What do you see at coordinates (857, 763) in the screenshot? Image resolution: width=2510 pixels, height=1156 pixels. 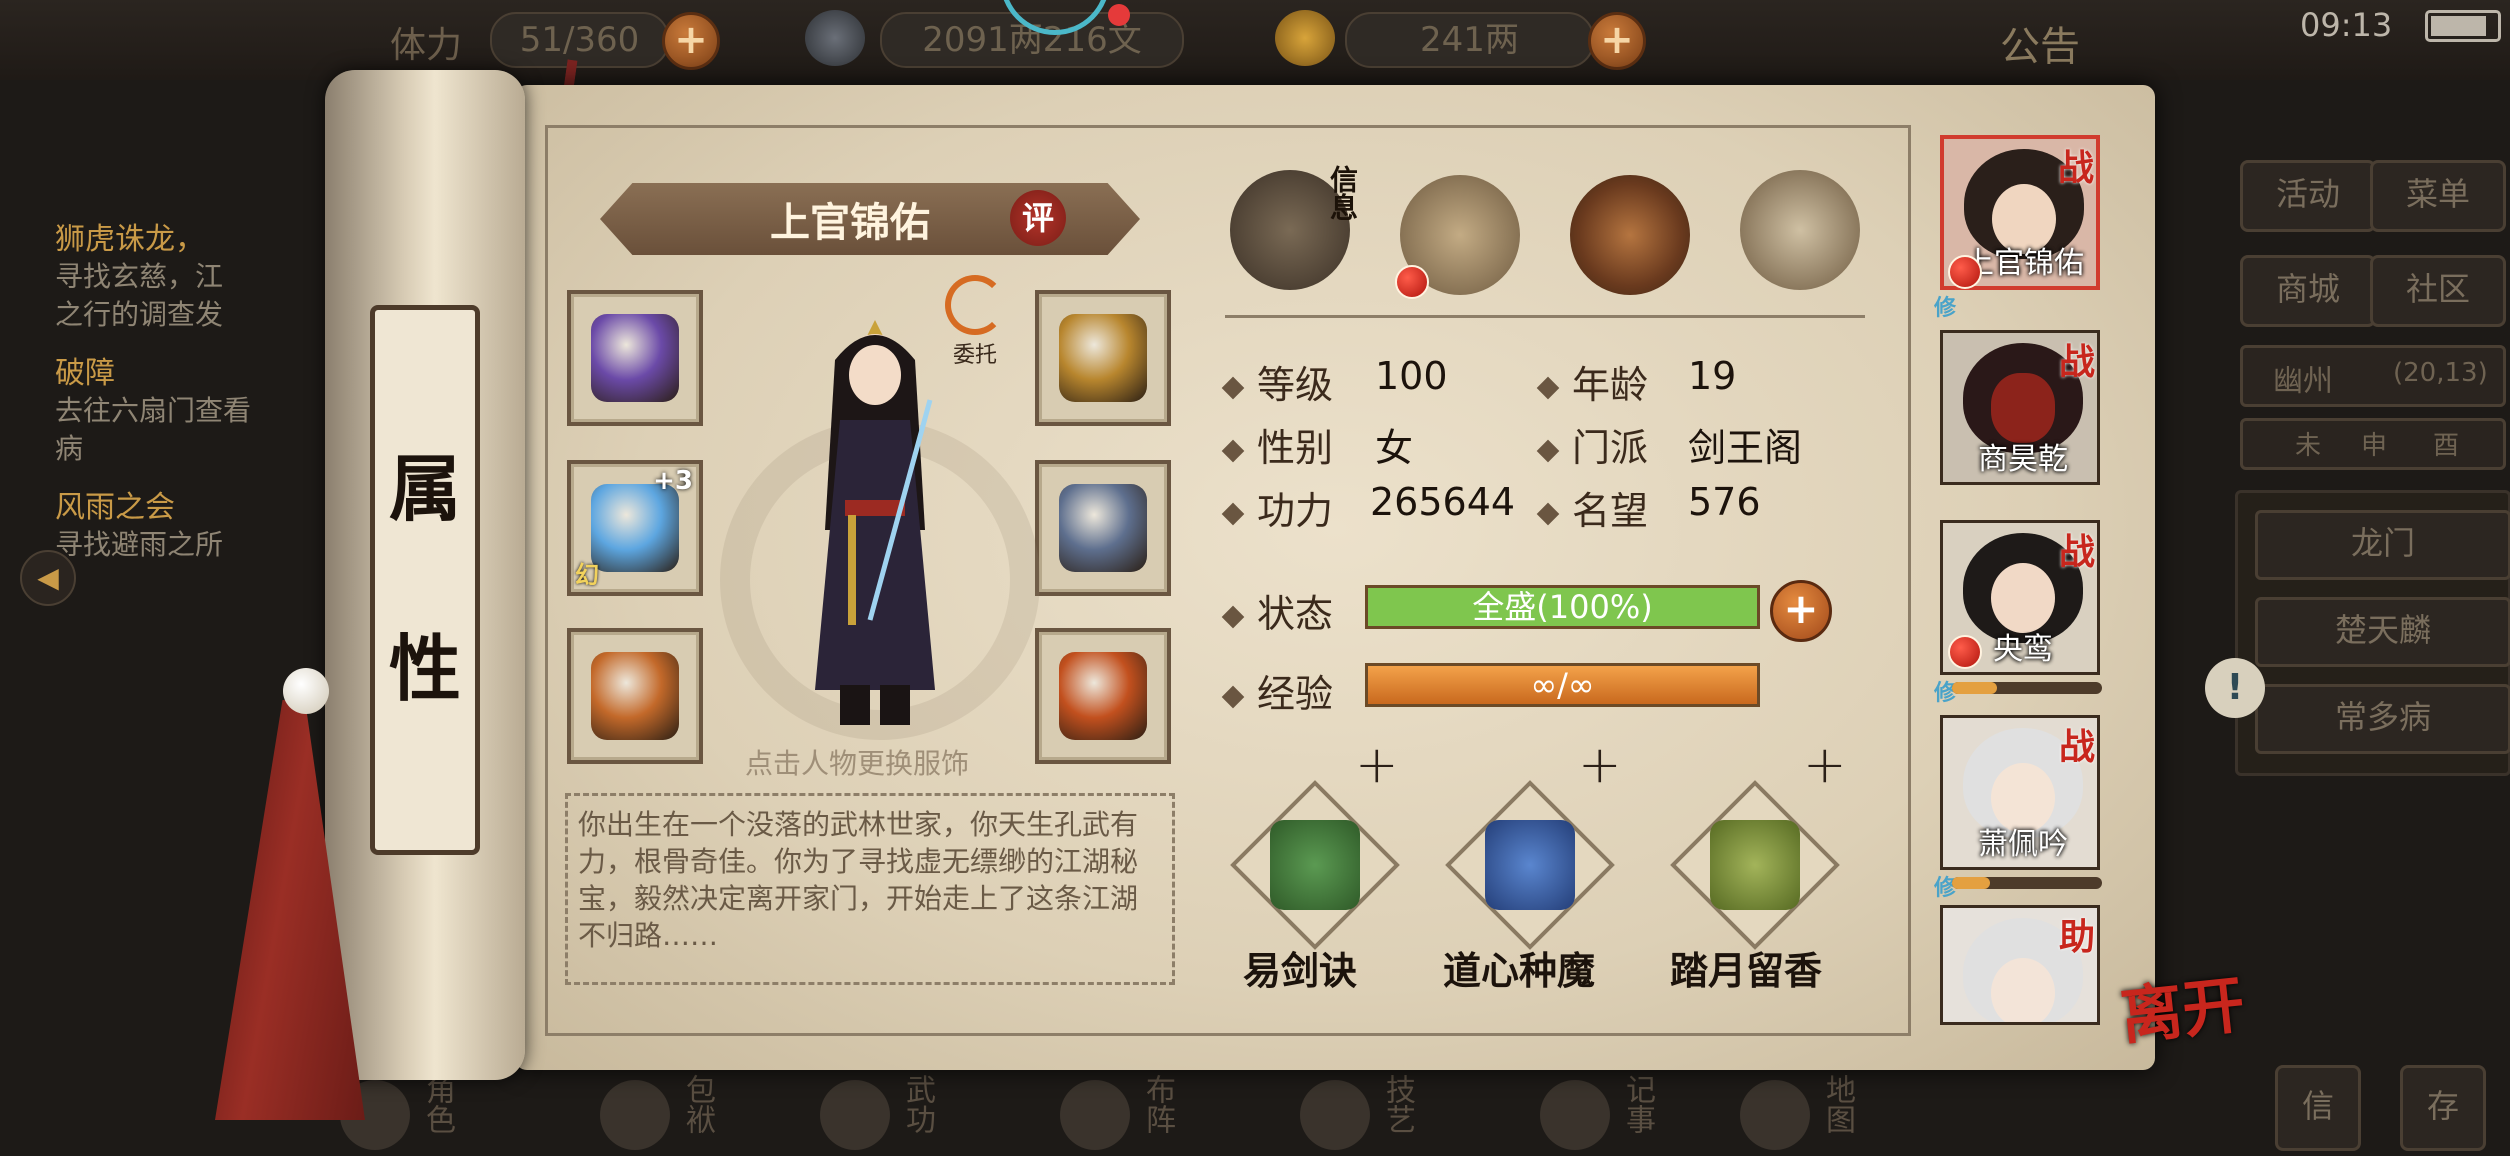 I see `costume-hint: 点击人物更换服饰` at bounding box center [857, 763].